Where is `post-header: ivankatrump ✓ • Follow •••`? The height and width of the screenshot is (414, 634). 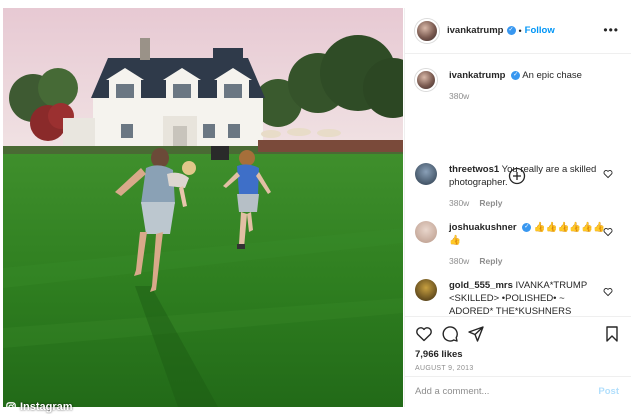
post-header: ivankatrump ✓ • Follow ••• is located at coordinates (518, 31).